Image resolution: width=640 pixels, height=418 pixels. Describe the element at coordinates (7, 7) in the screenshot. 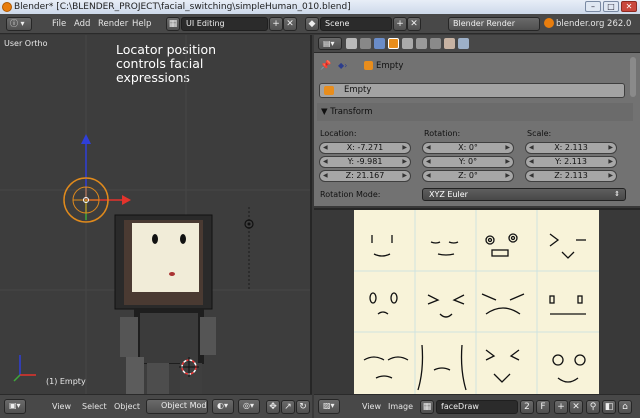

I see `blender-app-icon` at that location.